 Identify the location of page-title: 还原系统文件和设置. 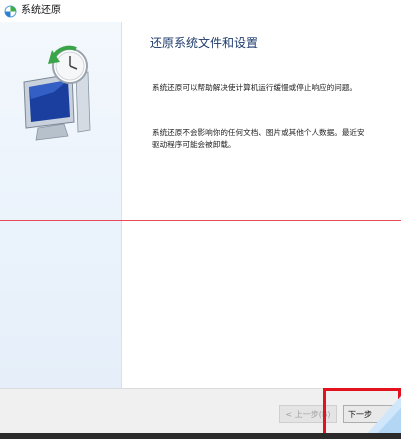
(204, 43).